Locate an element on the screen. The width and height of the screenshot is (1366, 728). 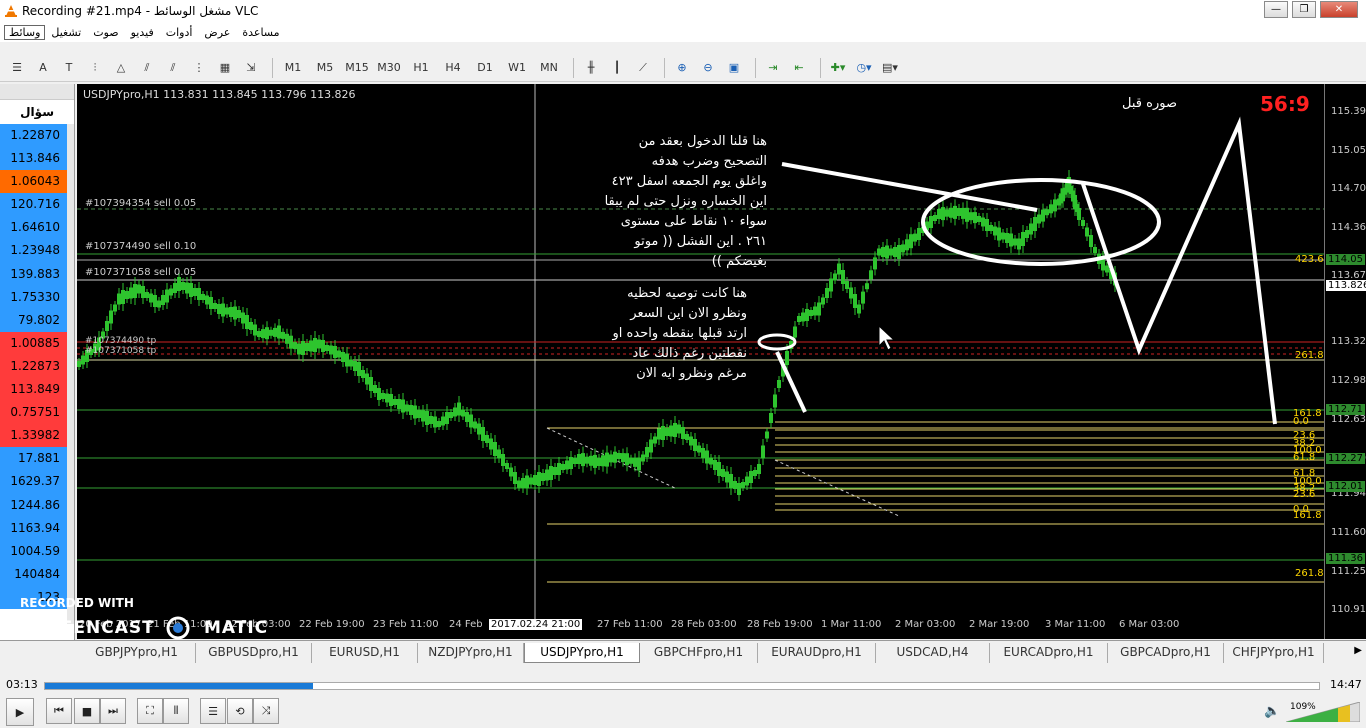
quote-row: 139.883 is located at coordinates (34, 274).